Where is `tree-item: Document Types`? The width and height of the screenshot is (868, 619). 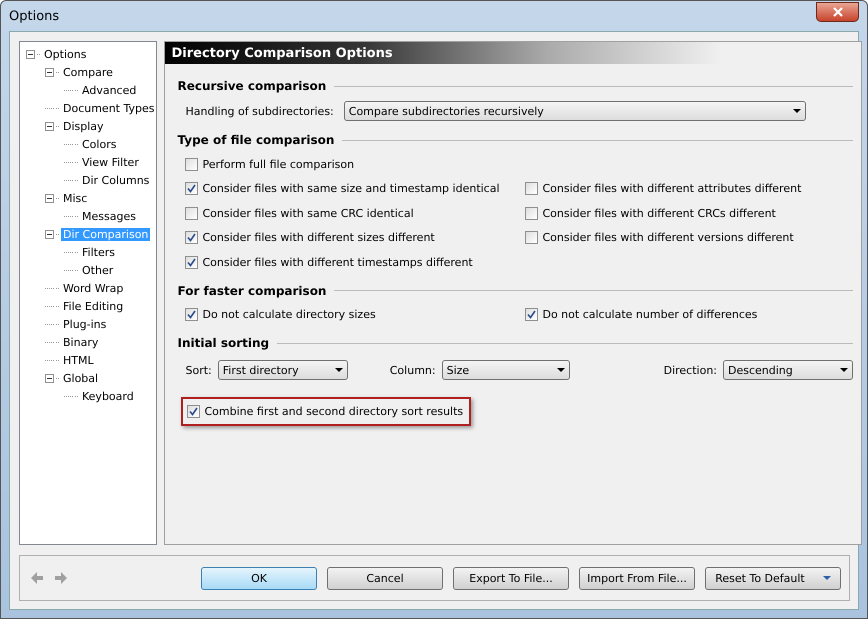
tree-item: Document Types is located at coordinates (108, 108).